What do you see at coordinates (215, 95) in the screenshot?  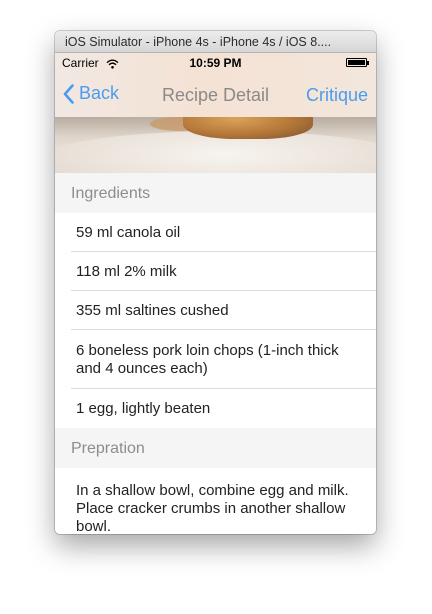 I see `navigation-bar: Back Recipe Detail Critique` at bounding box center [215, 95].